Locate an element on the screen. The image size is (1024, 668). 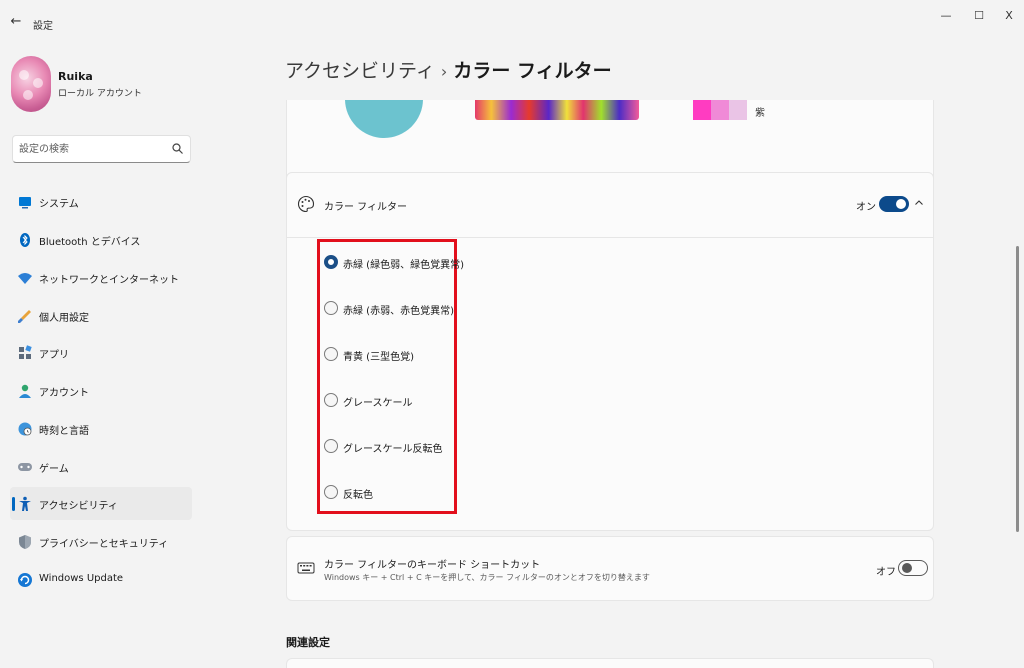
toggle-state-label: オフ is located at coordinates (886, 572).